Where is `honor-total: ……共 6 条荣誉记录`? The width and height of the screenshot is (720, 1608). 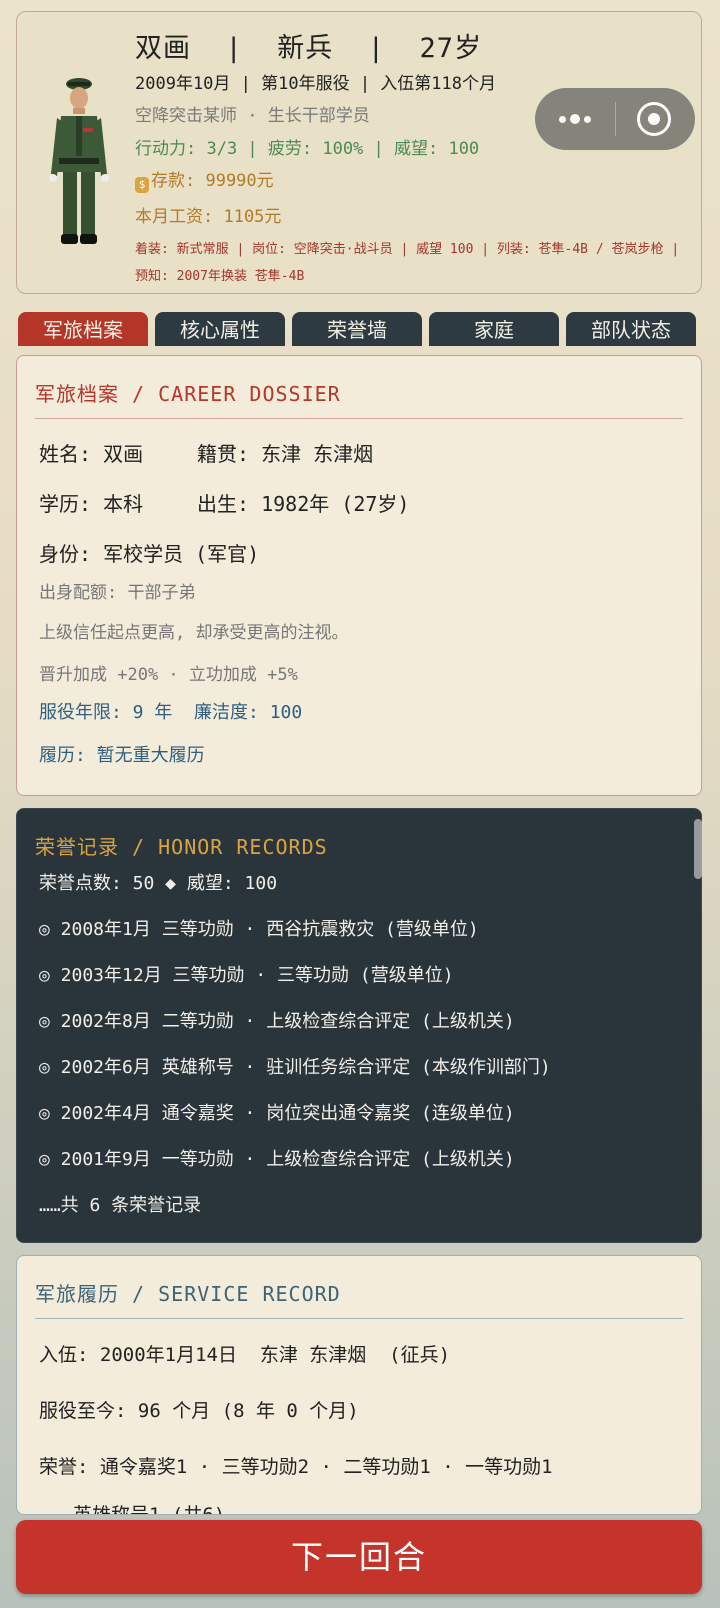
honor-total: ……共 6 条荣誉记录 is located at coordinates (120, 1205).